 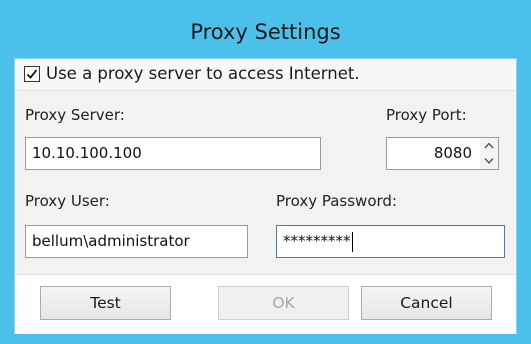 What do you see at coordinates (390, 241) in the screenshot?
I see `proxy-password-input: *********` at bounding box center [390, 241].